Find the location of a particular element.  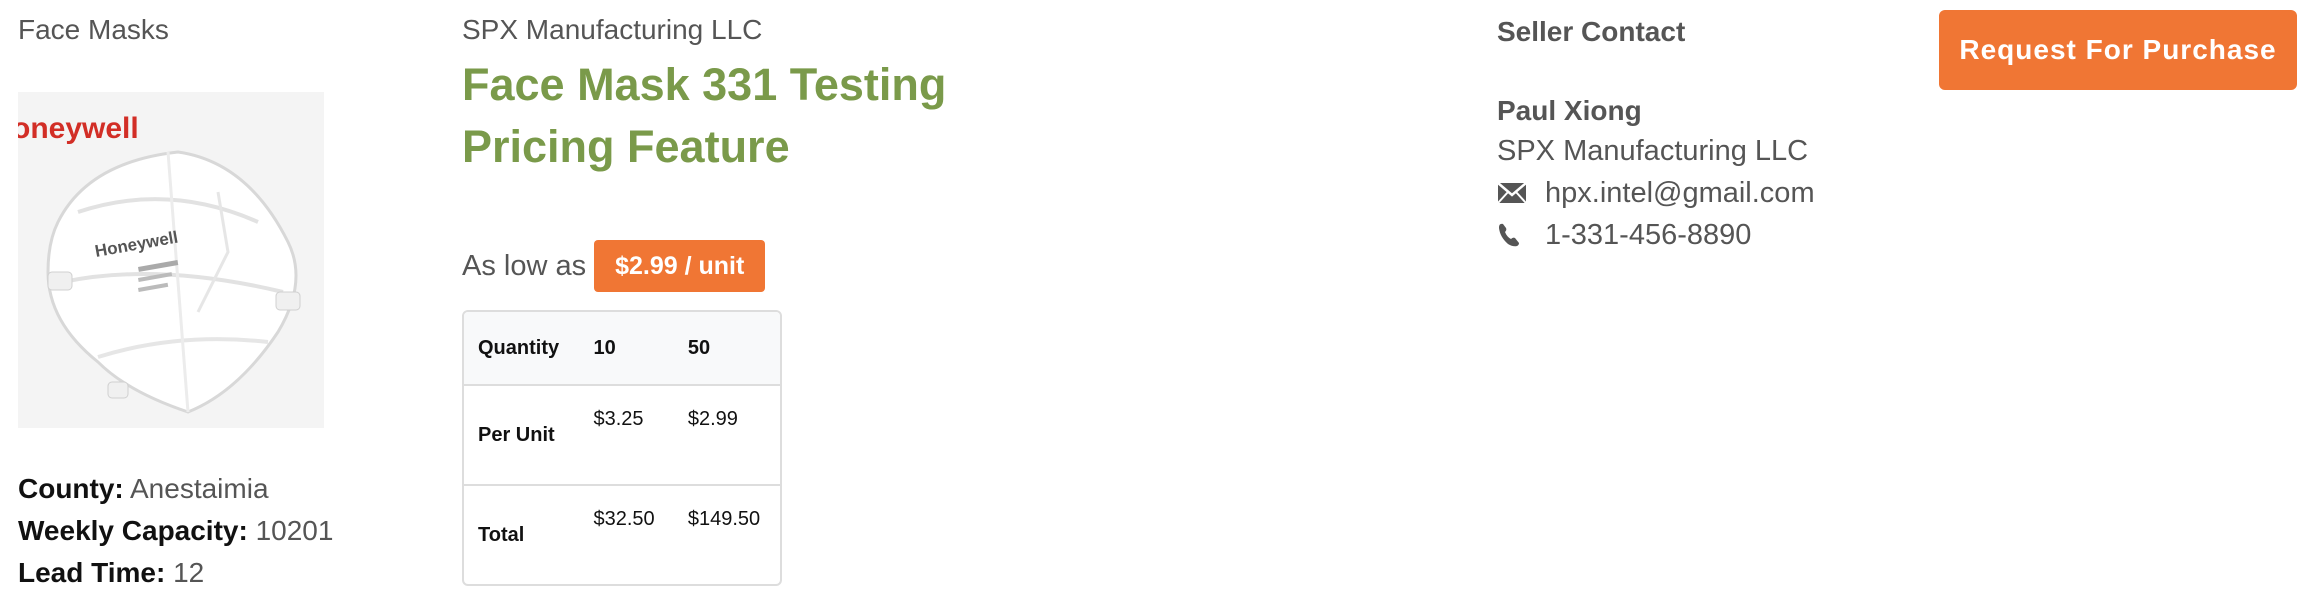

seller-name: SPX Manufacturing LLC is located at coordinates (612, 30).